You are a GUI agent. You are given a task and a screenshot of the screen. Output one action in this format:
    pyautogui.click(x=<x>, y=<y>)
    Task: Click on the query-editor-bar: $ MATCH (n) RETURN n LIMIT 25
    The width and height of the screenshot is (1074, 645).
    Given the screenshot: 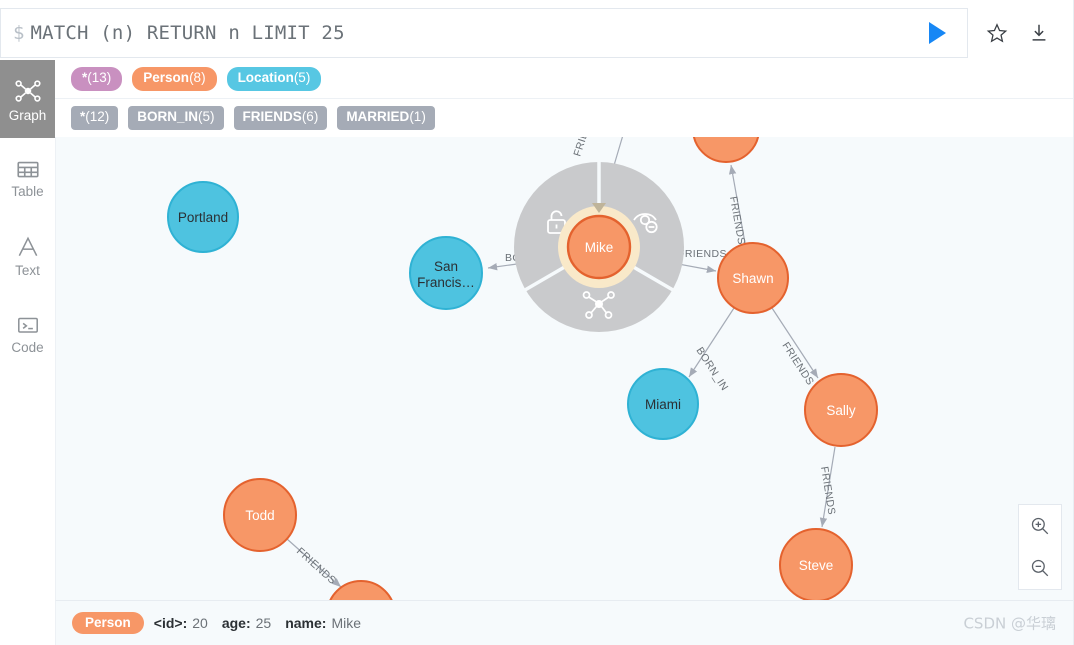 What is the action you would take?
    pyautogui.click(x=537, y=33)
    